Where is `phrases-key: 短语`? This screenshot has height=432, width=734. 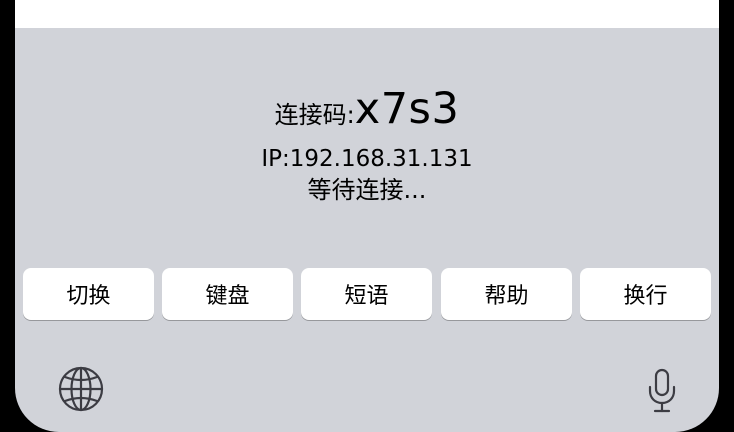 phrases-key: 短语 is located at coordinates (366, 294).